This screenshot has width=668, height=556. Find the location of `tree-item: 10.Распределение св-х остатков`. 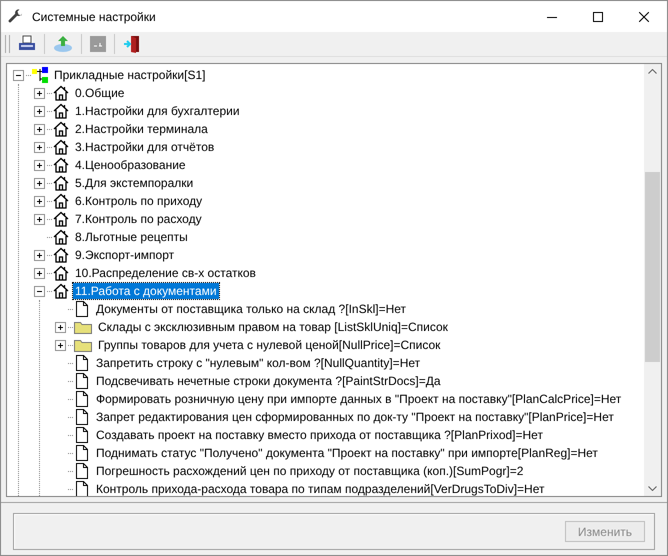

tree-item: 10.Распределение св-х остатков is located at coordinates (165, 273).